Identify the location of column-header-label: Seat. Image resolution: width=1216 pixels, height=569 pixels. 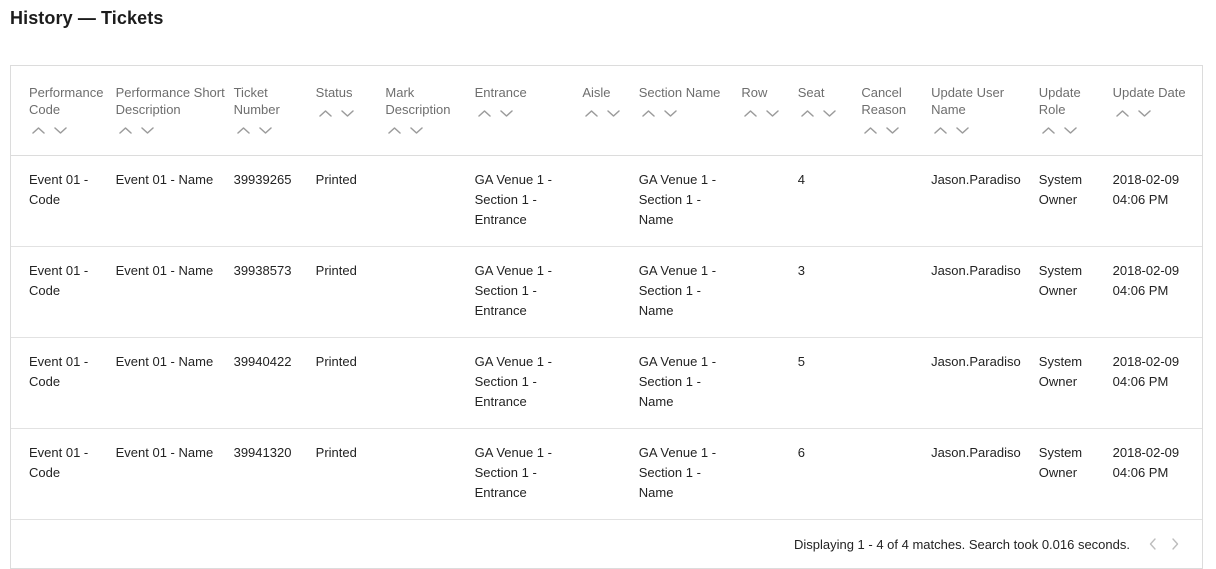
(811, 92).